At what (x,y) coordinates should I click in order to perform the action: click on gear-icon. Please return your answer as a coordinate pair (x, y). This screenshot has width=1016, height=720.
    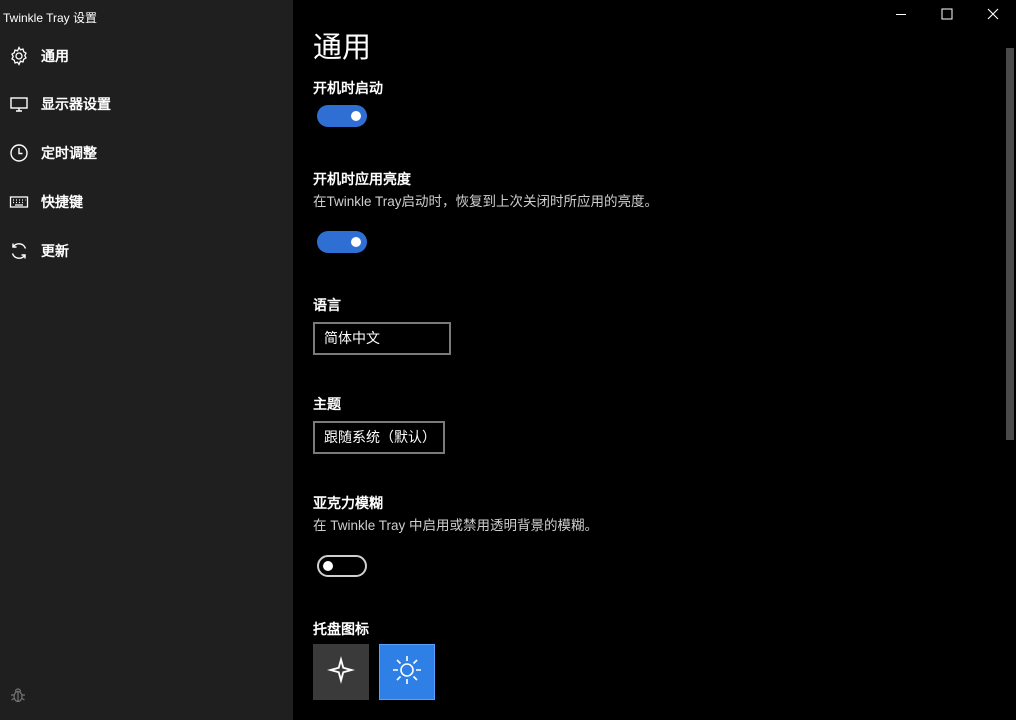
    Looking at the image, I should click on (19, 56).